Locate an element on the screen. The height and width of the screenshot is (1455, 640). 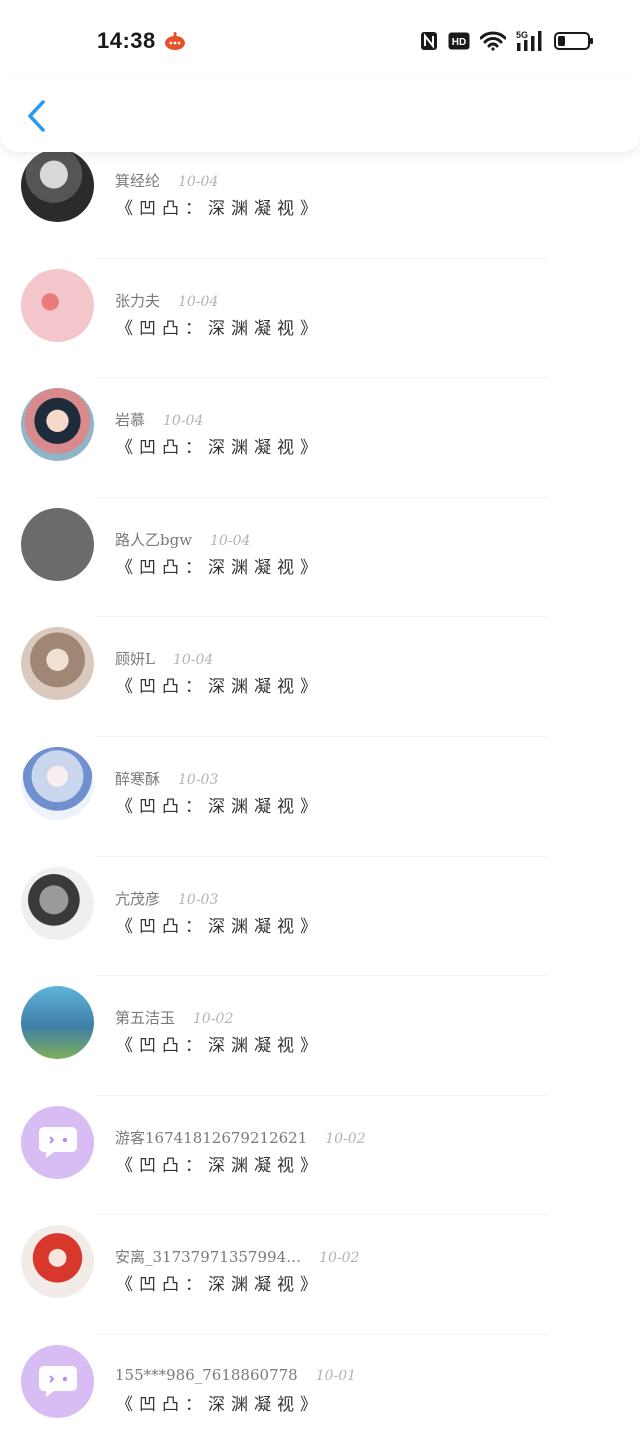
hd-icon: HD is located at coordinates (459, 41).